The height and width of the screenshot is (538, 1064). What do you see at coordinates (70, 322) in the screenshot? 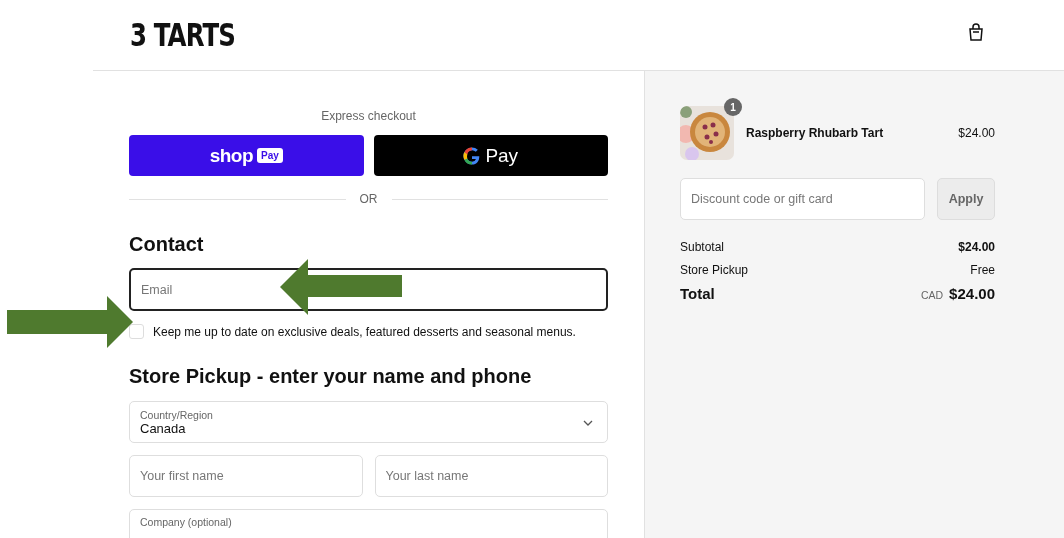
I see `right-arrow-icon` at bounding box center [70, 322].